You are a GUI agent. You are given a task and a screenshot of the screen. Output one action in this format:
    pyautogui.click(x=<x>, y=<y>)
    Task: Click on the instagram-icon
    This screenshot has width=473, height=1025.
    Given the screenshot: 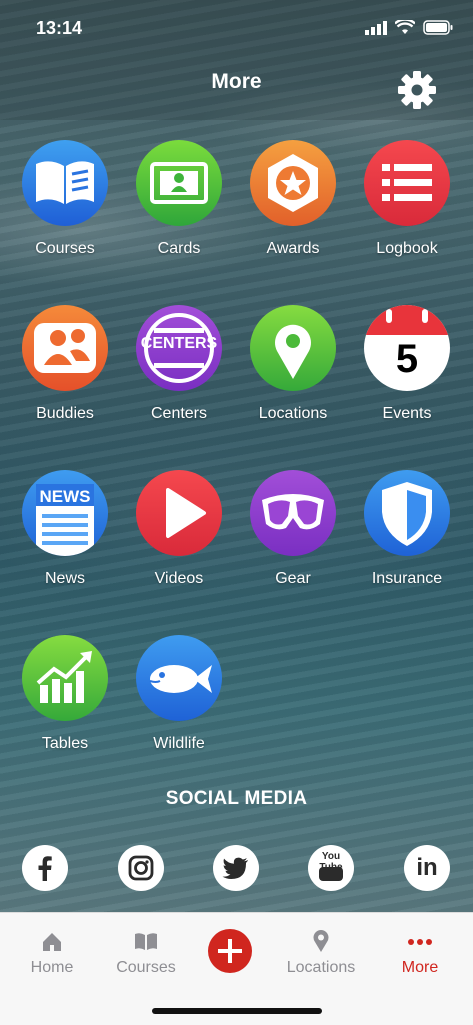 What is the action you would take?
    pyautogui.click(x=141, y=868)
    